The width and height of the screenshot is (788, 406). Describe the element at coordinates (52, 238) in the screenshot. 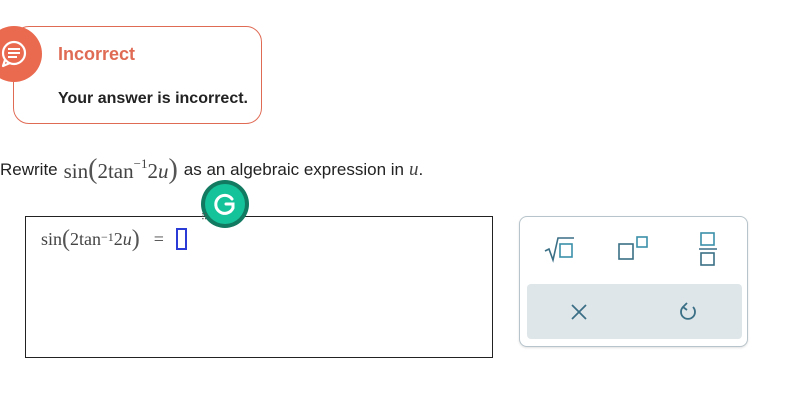

I see `answer-func: sin` at that location.